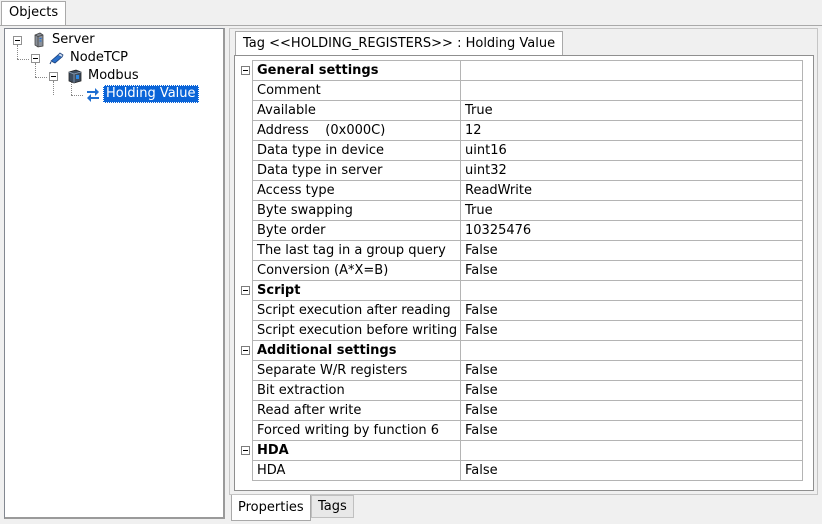 The height and width of the screenshot is (524, 822). Describe the element at coordinates (356, 210) in the screenshot. I see `property-name: Byte swapping` at that location.